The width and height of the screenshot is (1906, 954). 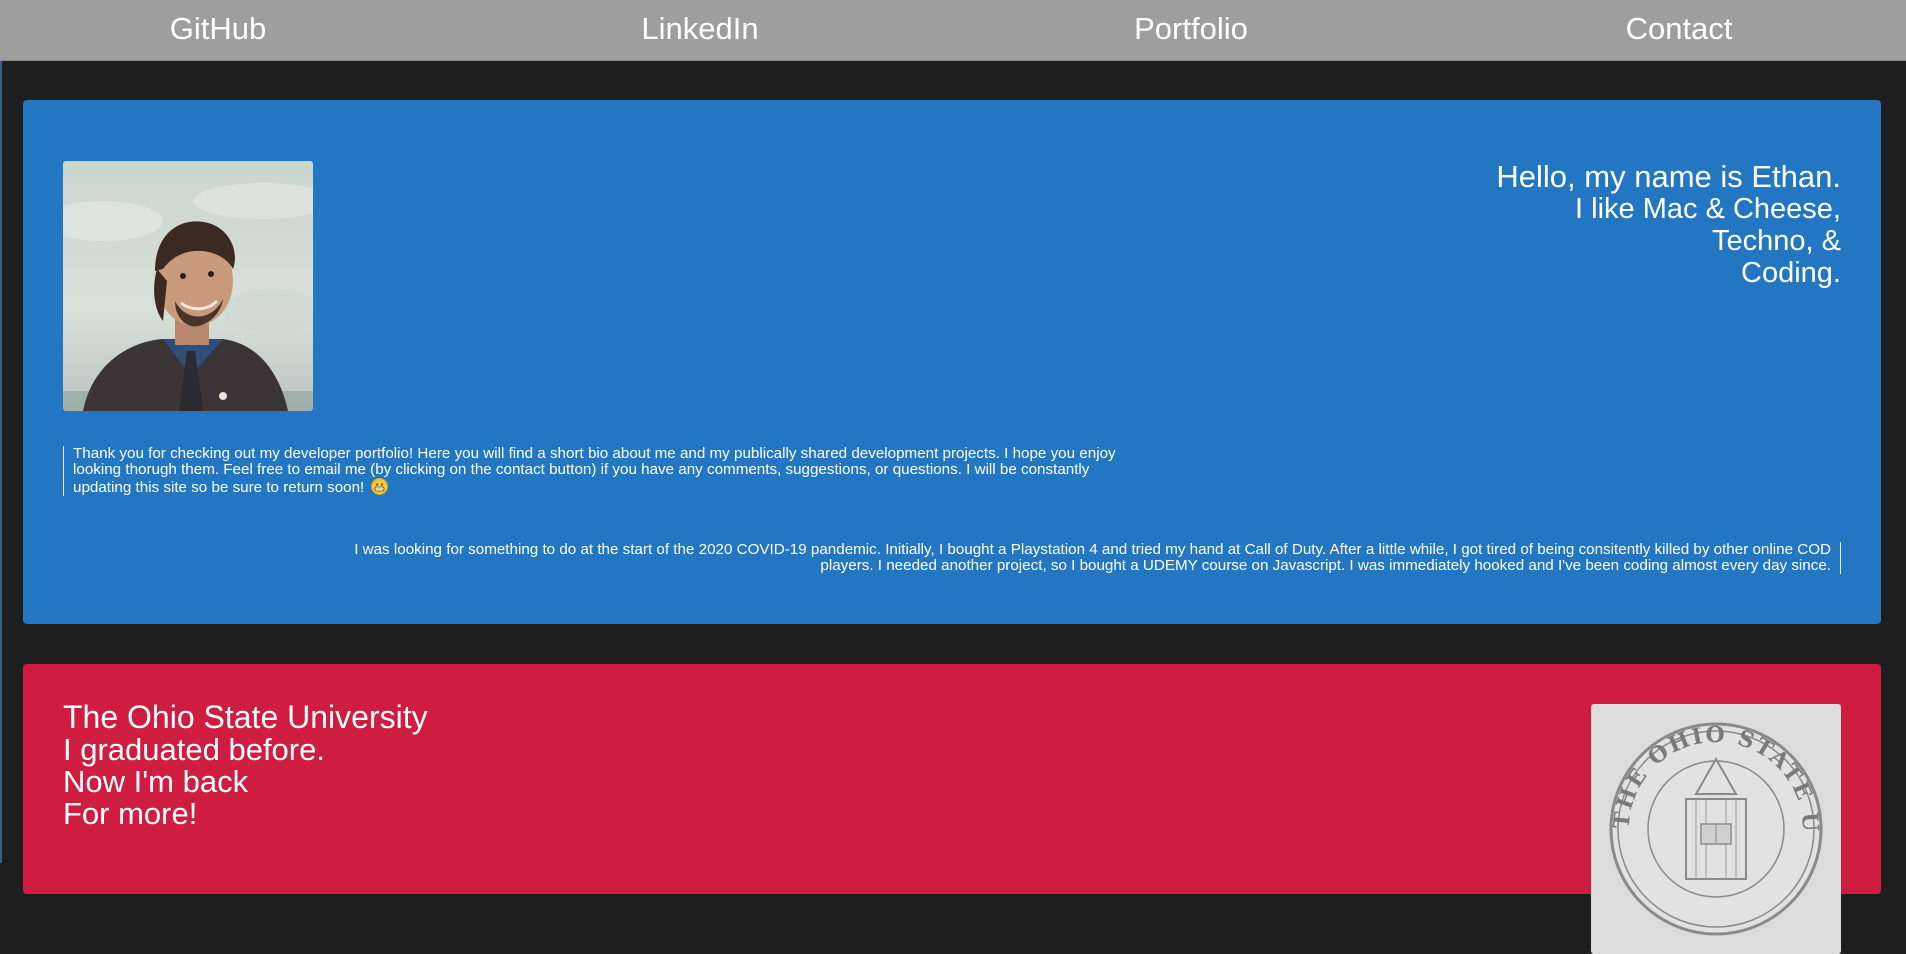 What do you see at coordinates (194, 749) in the screenshot?
I see `osu-line: I graduated before.` at bounding box center [194, 749].